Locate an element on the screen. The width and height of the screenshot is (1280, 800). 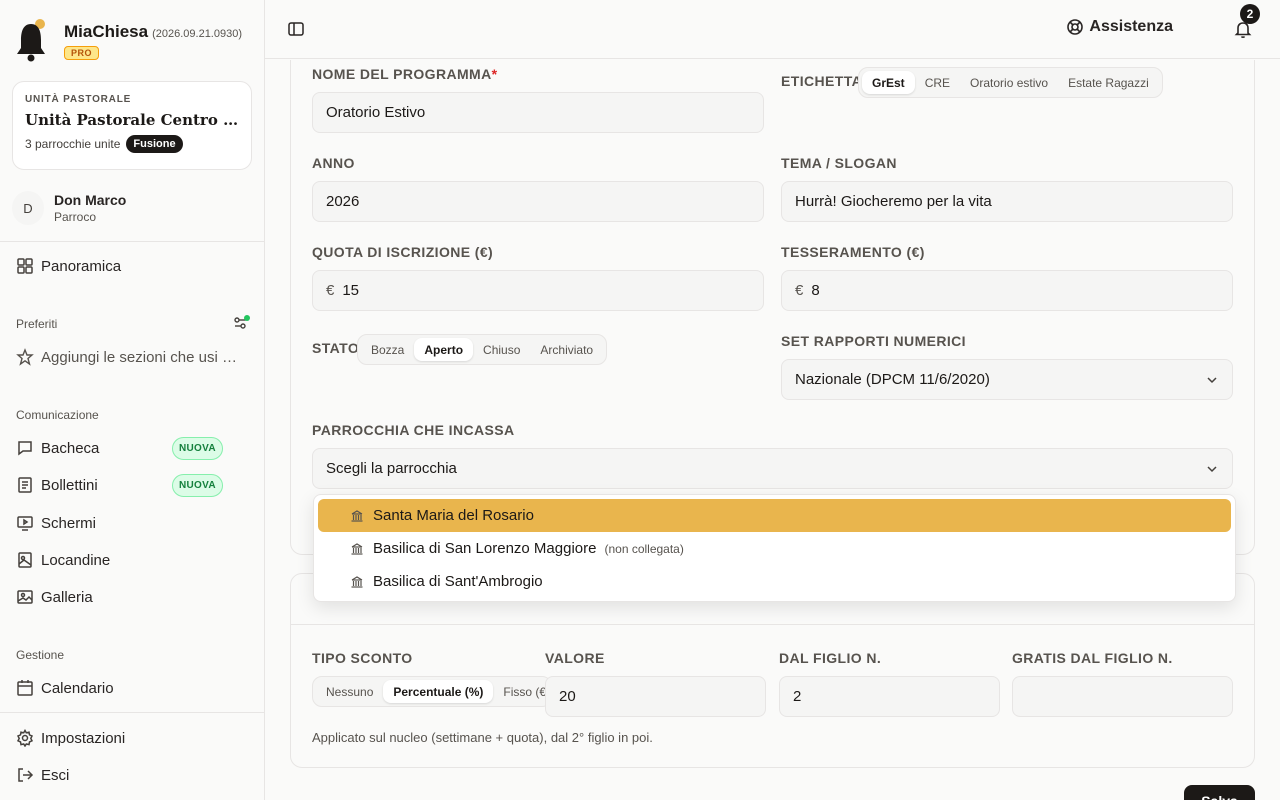
help-label: Assistenza is located at coordinates (1131, 26).